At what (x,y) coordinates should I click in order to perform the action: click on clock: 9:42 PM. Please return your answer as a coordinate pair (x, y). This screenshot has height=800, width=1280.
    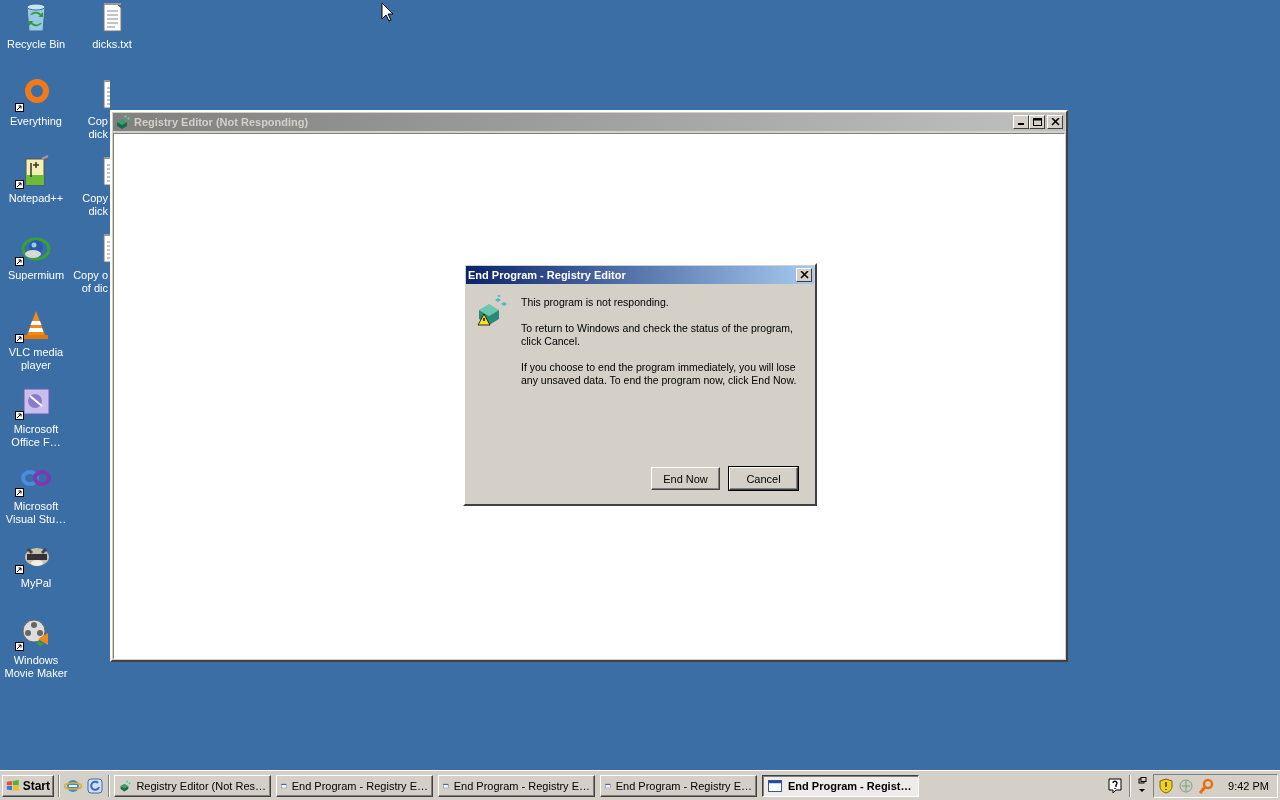
    Looking at the image, I should click on (1248, 785).